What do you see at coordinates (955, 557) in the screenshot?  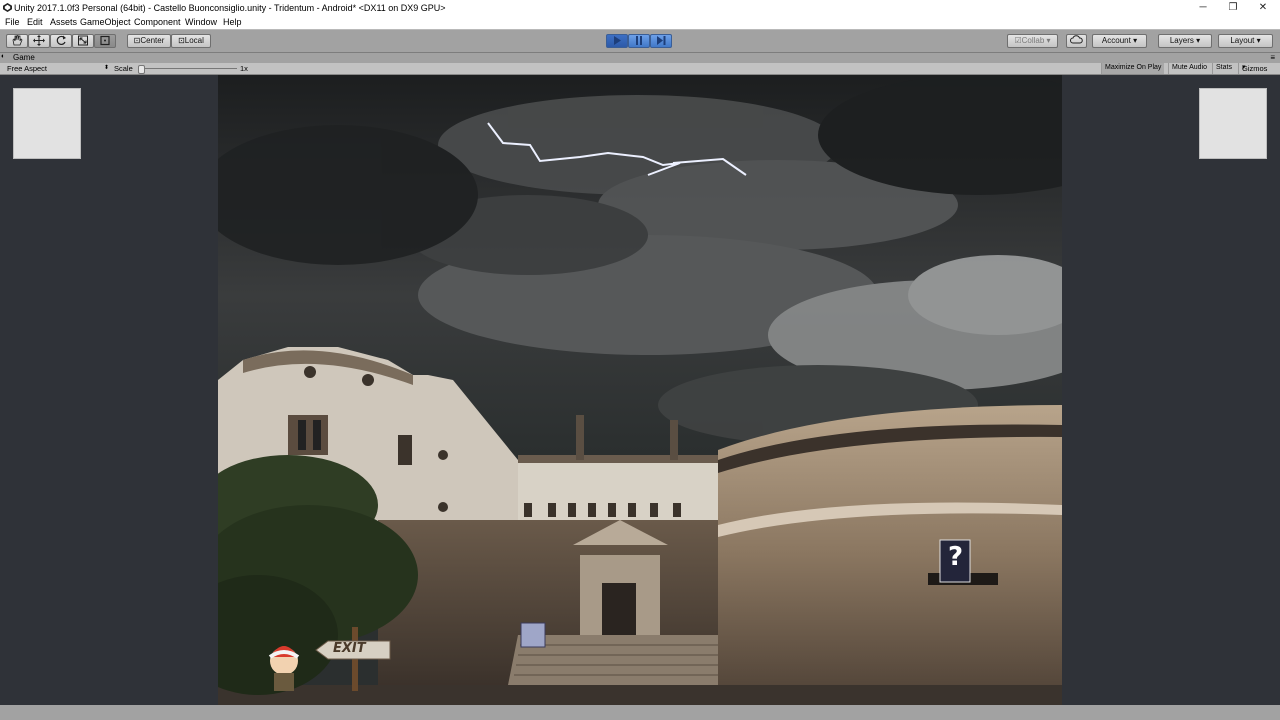 I see `question-book-label: ?` at bounding box center [955, 557].